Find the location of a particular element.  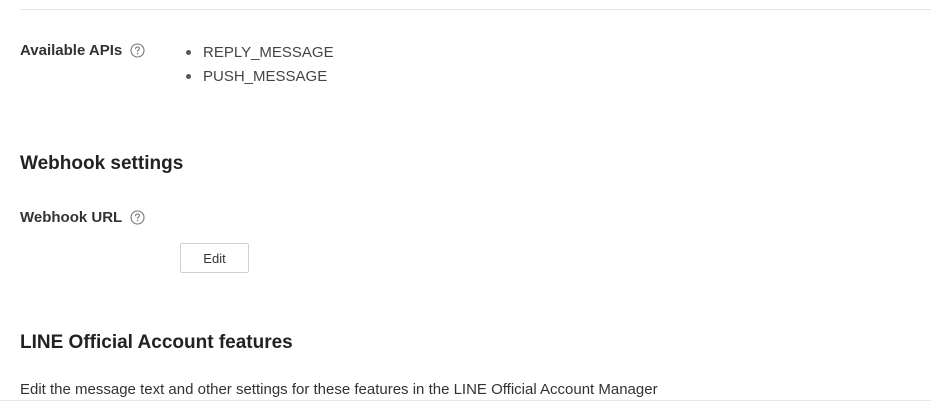

webhook-url-label-row: Webhook URL is located at coordinates (82, 217).